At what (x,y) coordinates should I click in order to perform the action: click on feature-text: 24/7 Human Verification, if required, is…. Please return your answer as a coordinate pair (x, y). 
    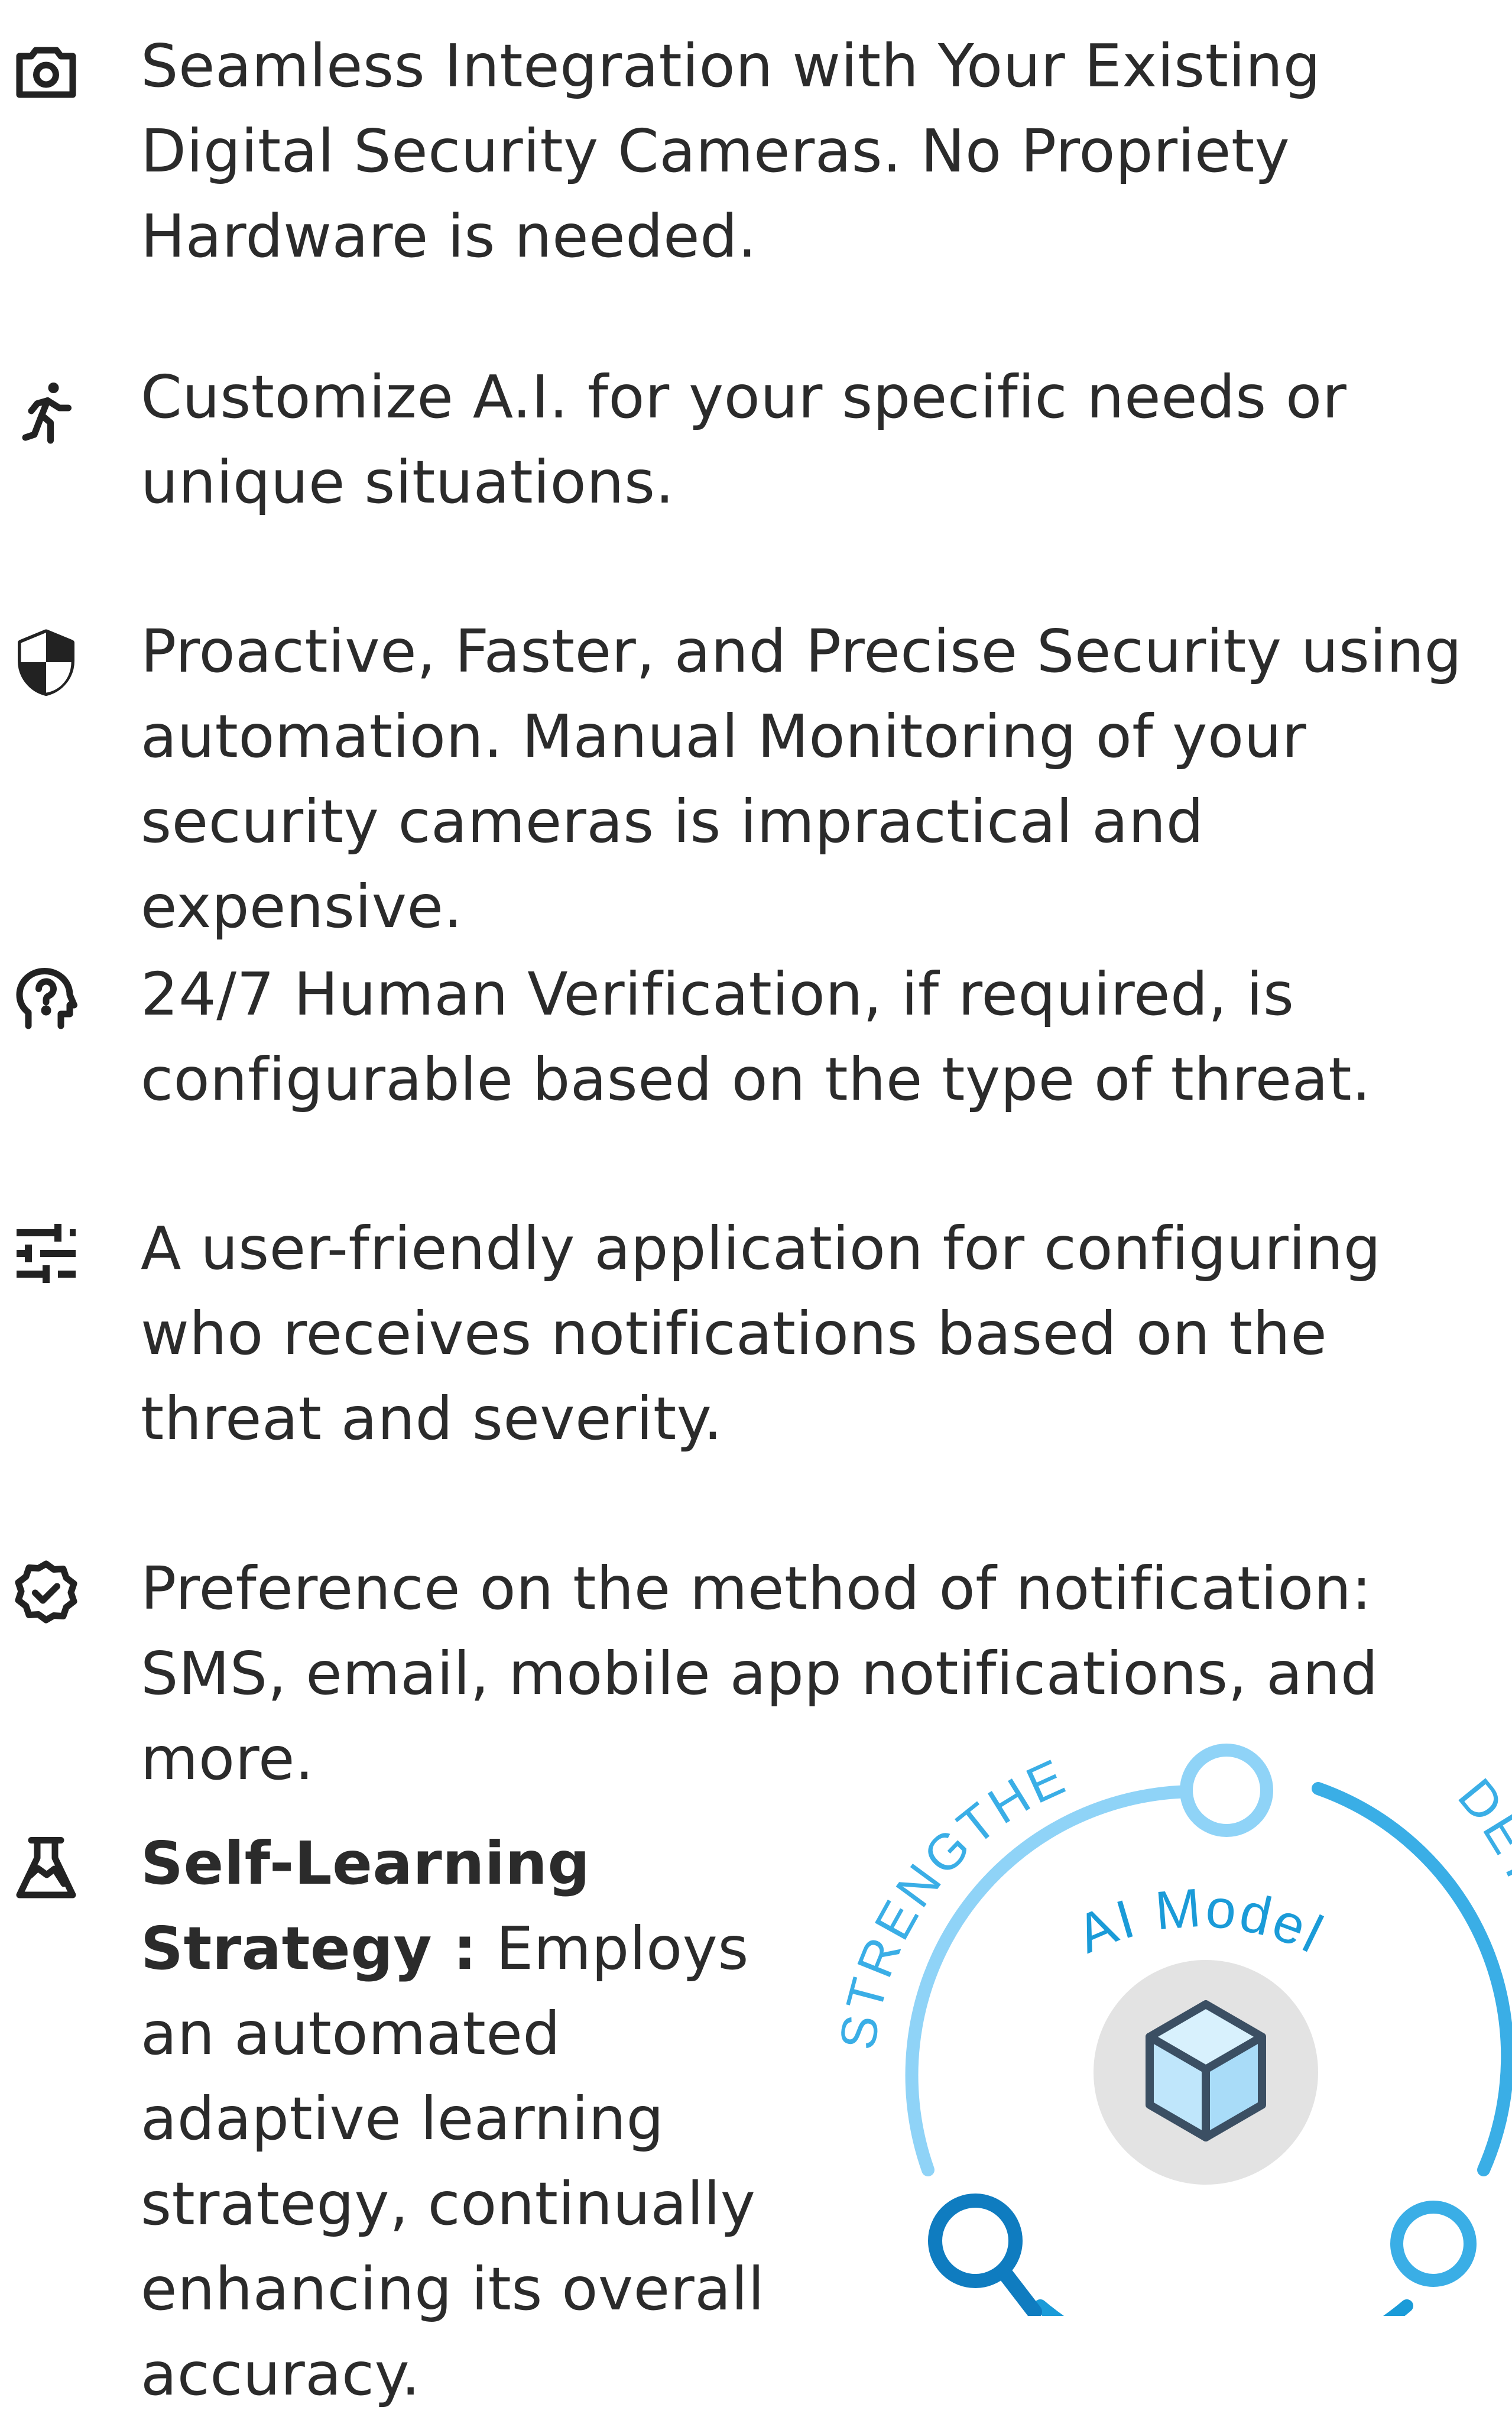
    Looking at the image, I should click on (756, 1037).